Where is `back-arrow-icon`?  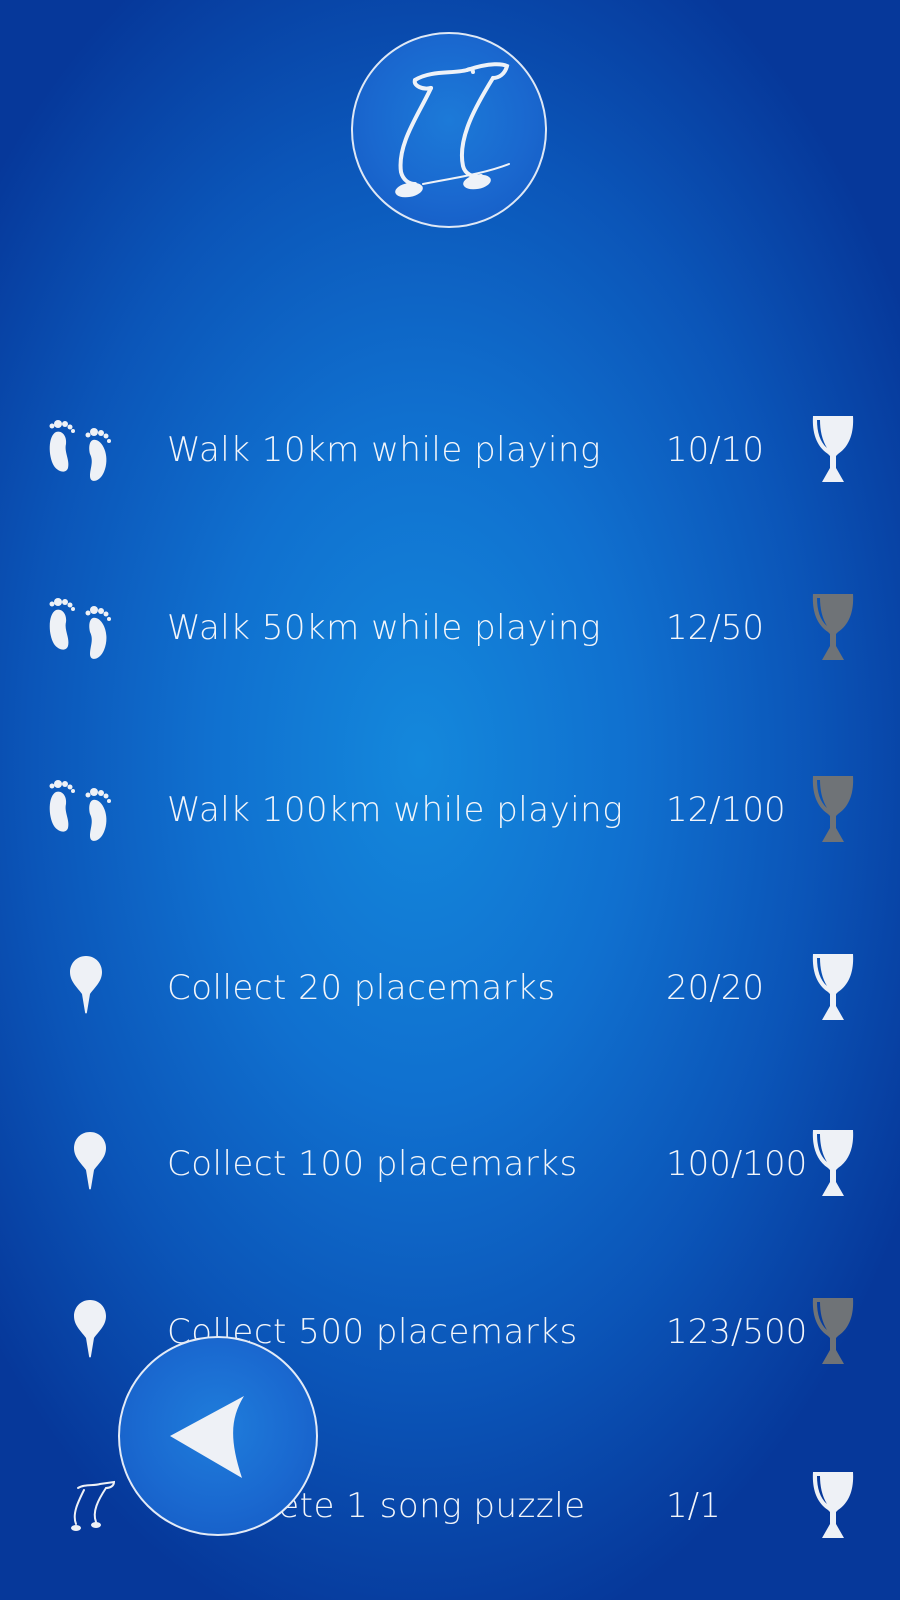
back-arrow-icon is located at coordinates (207, 1437).